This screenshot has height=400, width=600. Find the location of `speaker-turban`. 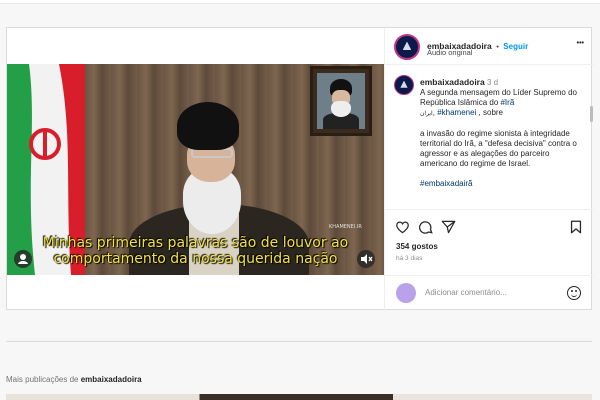

speaker-turban is located at coordinates (208, 126).